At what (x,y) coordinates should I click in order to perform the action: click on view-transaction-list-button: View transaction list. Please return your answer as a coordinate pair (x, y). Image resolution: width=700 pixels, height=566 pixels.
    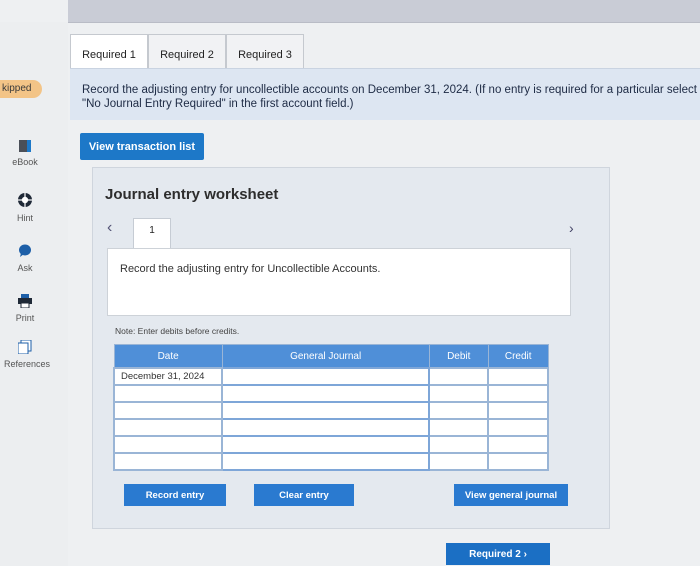
    Looking at the image, I should click on (142, 146).